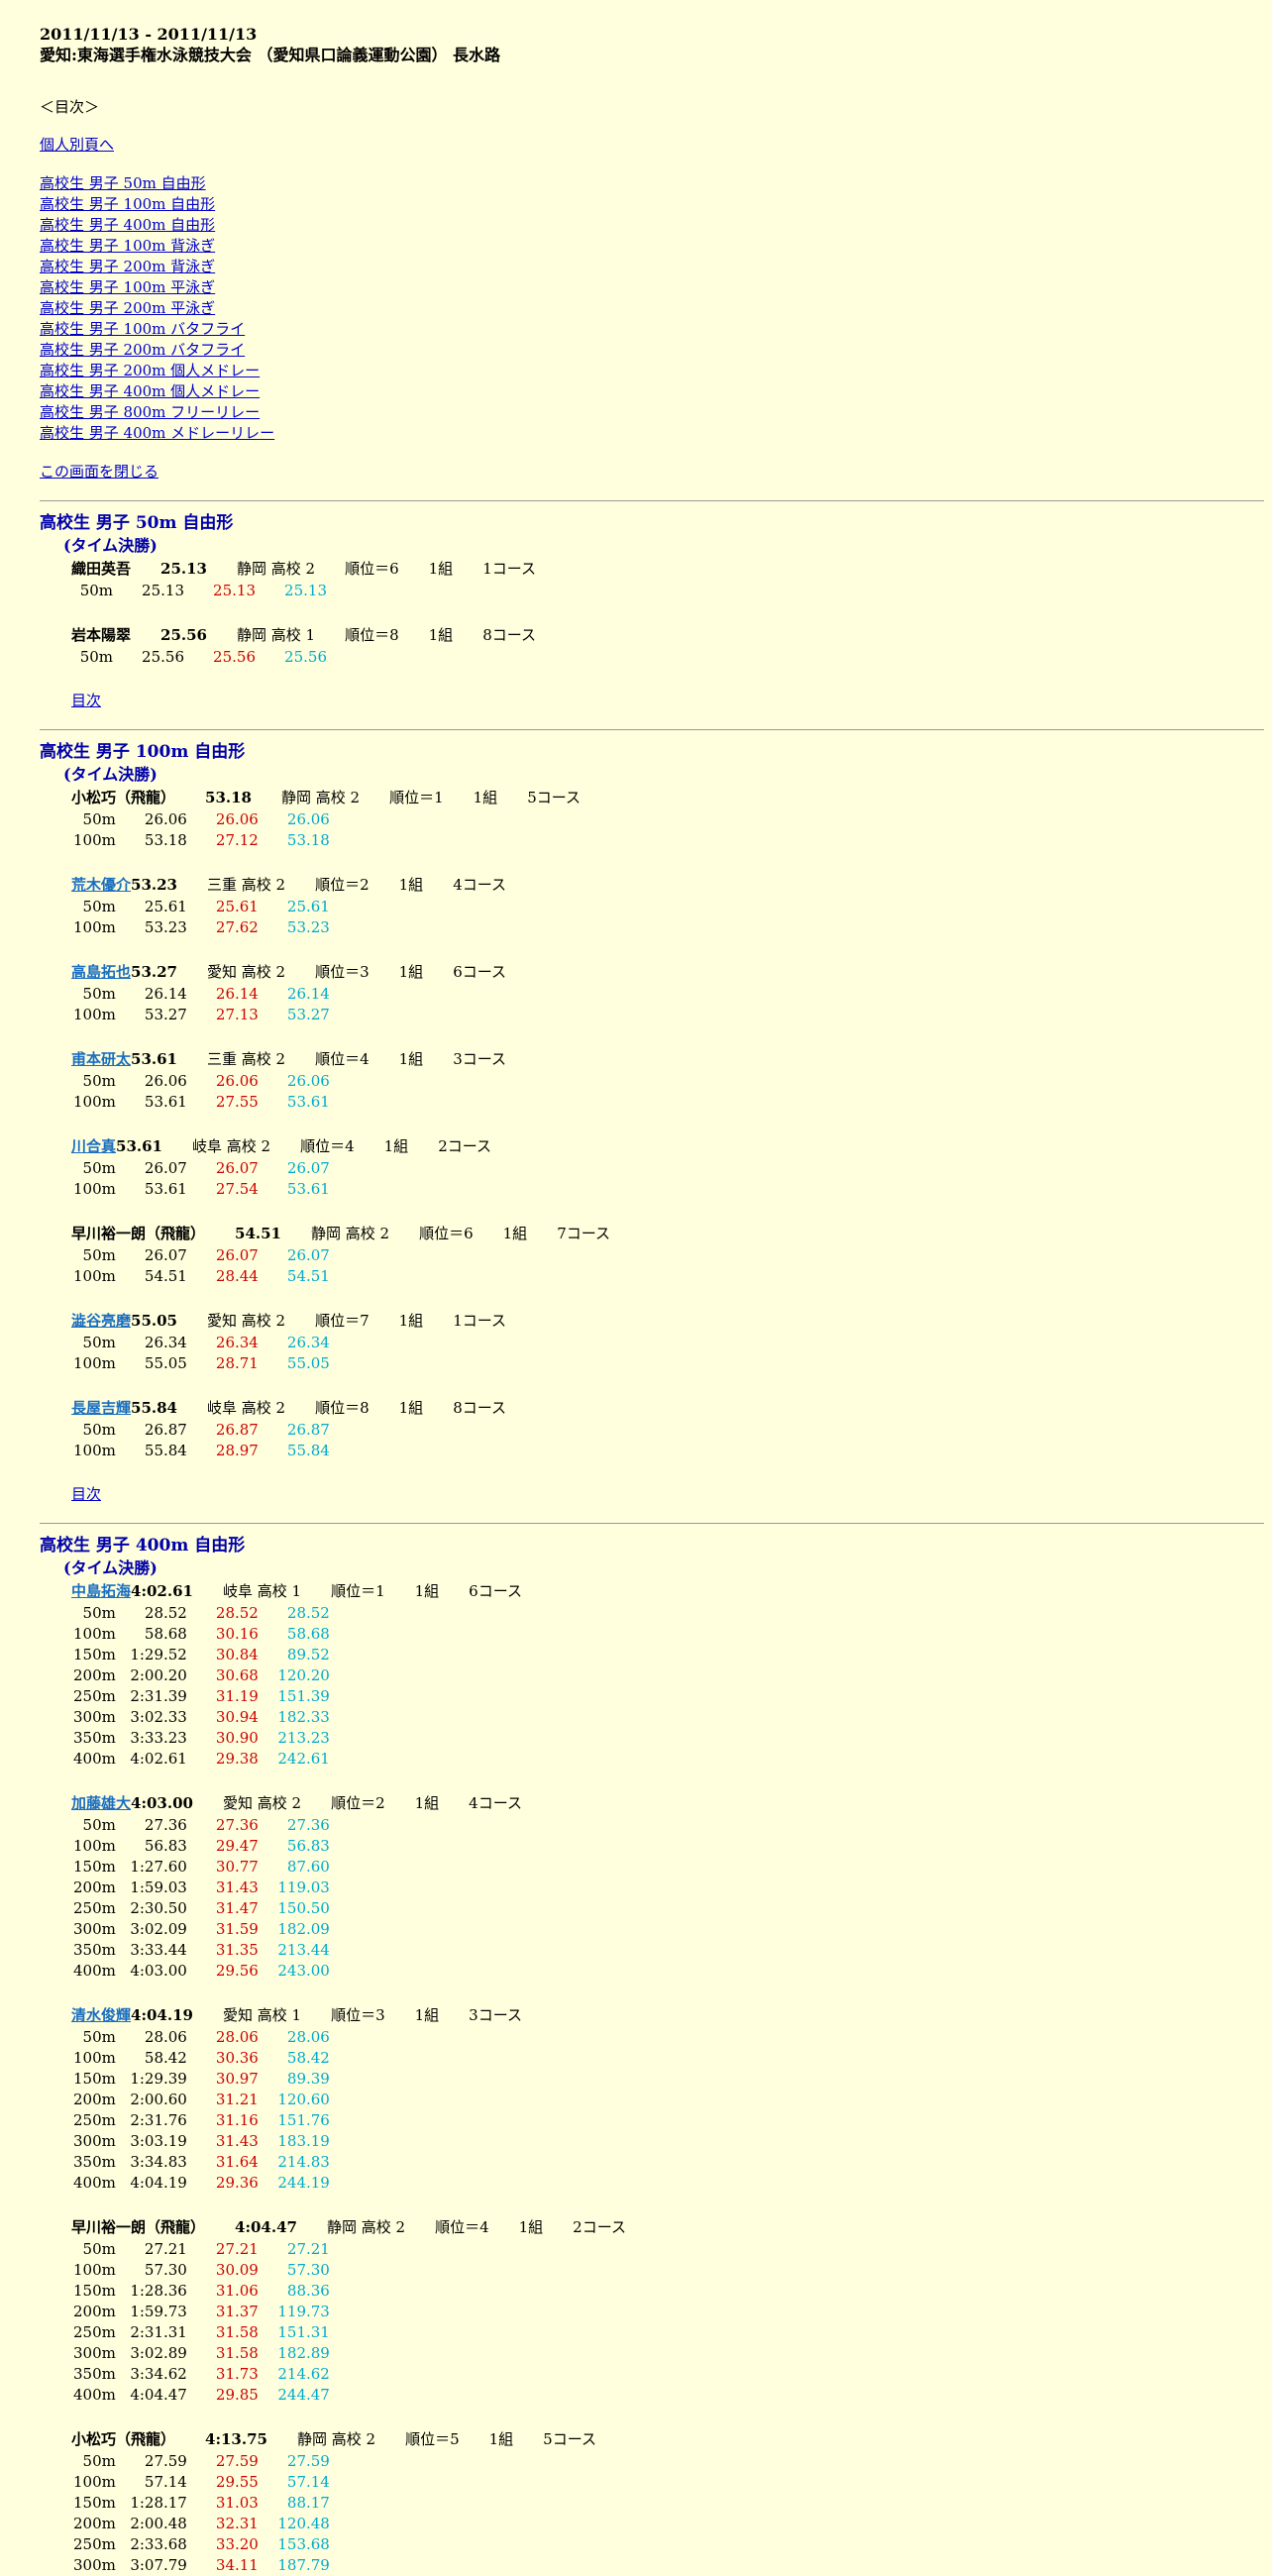  Describe the element at coordinates (651, 145) in the screenshot. I see `individual-page-link: 個人別頁へ` at that location.